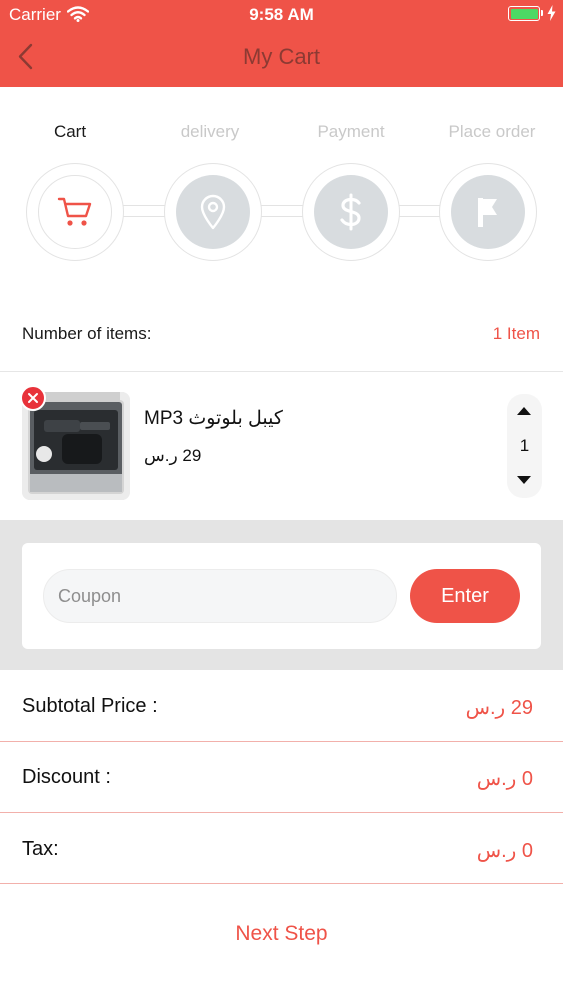 This screenshot has width=563, height=1000. I want to click on quantity-stepper: 1, so click(524, 446).